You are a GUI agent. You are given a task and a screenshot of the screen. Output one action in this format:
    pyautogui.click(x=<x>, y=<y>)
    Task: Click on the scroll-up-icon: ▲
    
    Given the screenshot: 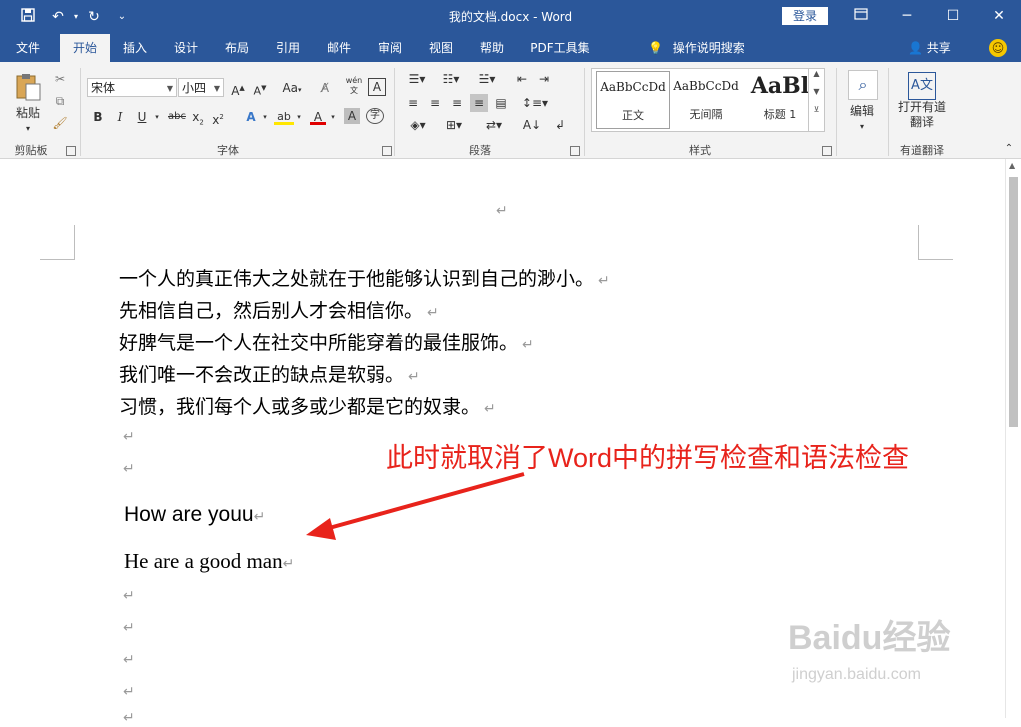 What is the action you would take?
    pyautogui.click(x=1012, y=165)
    